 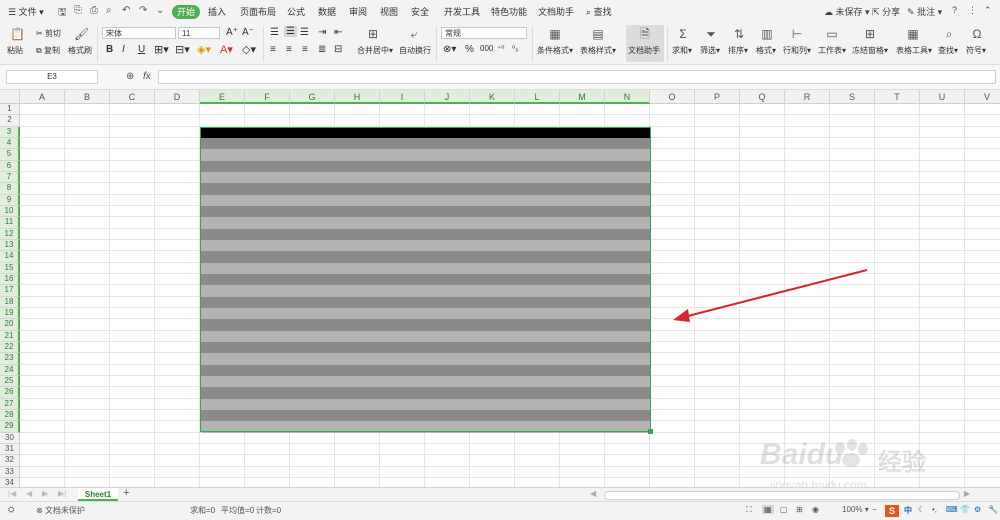 I want to click on arrow-shaft, so click(x=775, y=293).